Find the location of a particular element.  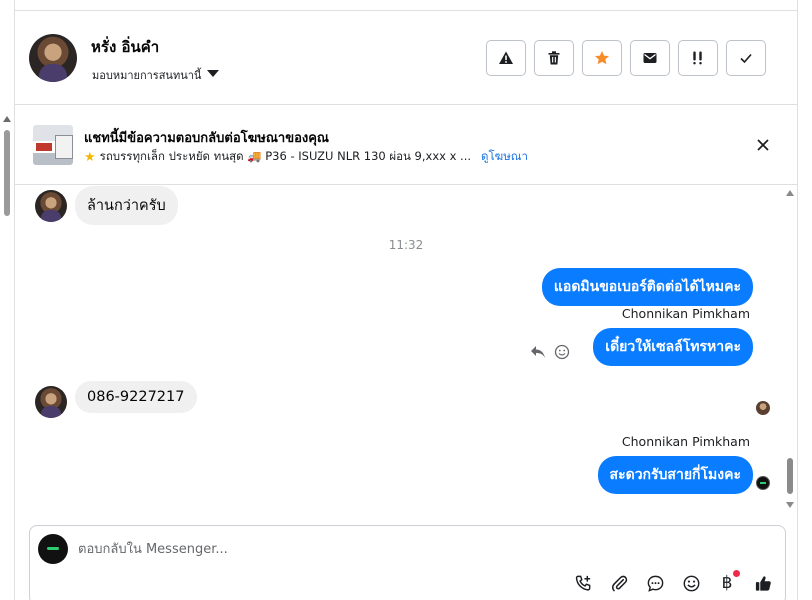

ad-thumbnail is located at coordinates (53, 145).